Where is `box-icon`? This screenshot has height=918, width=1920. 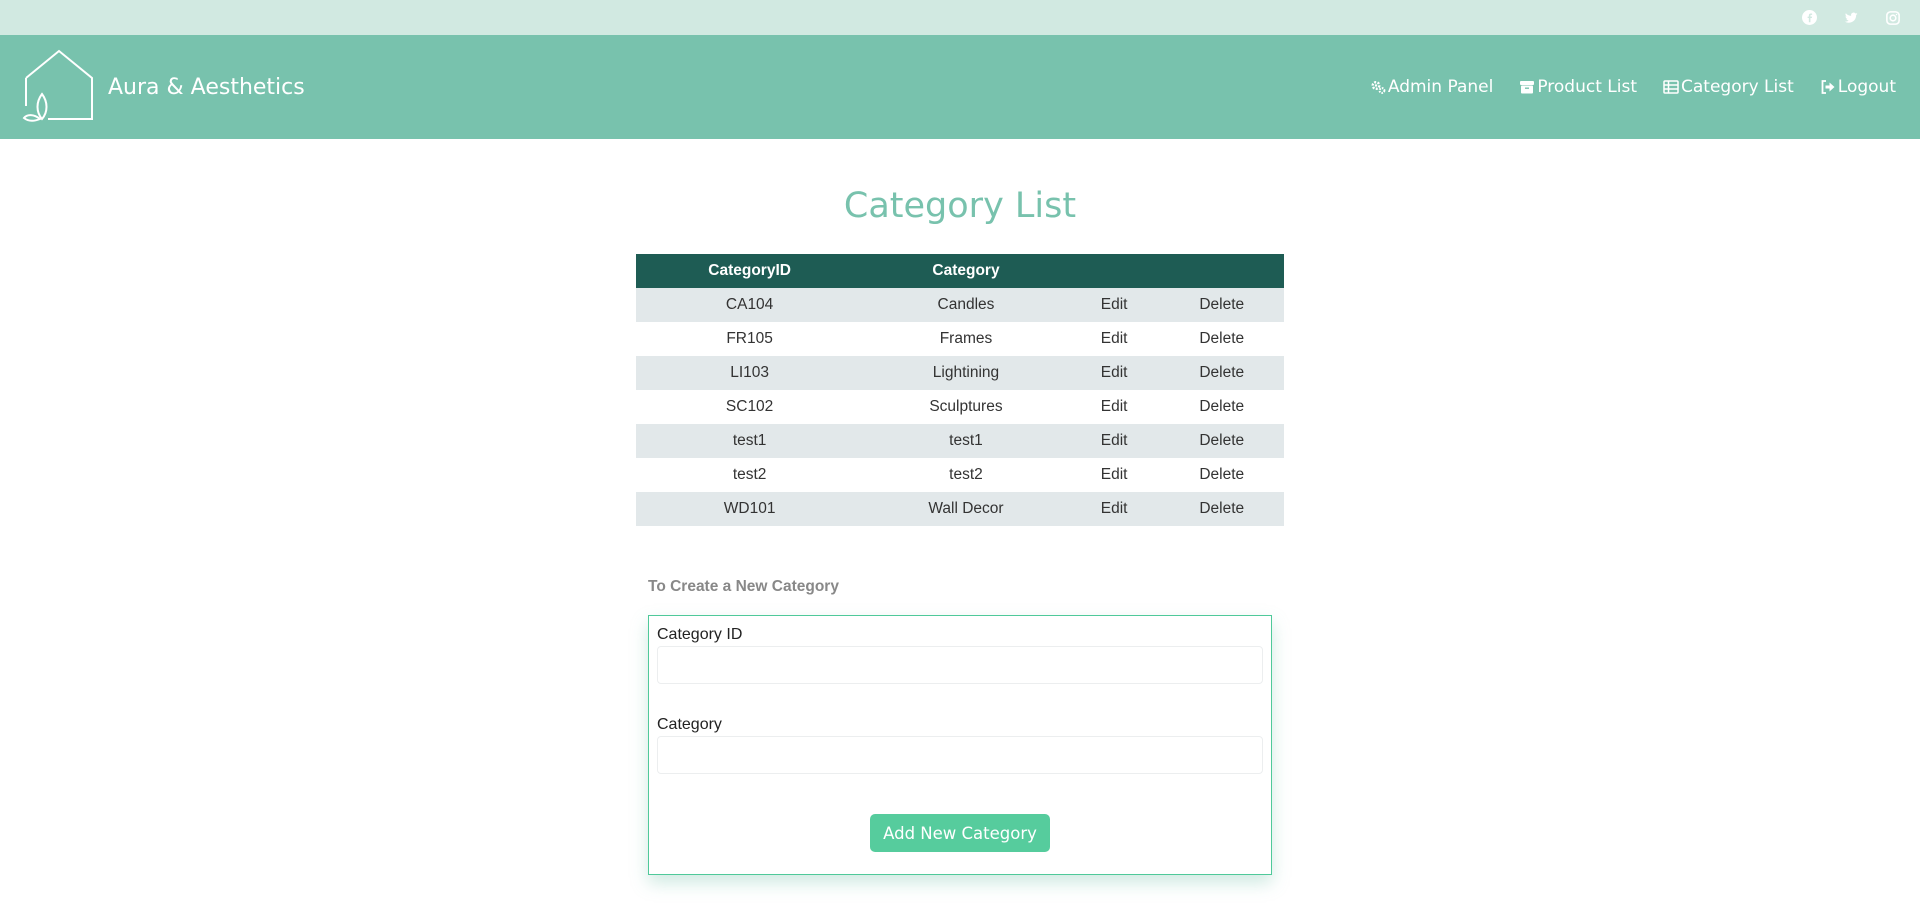 box-icon is located at coordinates (1527, 87).